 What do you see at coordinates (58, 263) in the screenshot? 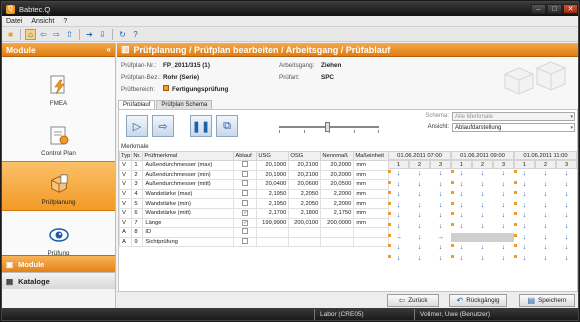
I see `sidebar-nav-module: ▣ Module` at bounding box center [58, 263].